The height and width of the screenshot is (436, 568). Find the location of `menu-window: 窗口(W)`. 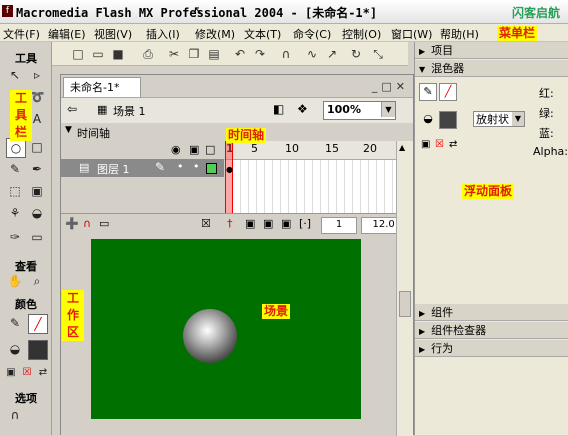

menu-window: 窗口(W) is located at coordinates (411, 34).